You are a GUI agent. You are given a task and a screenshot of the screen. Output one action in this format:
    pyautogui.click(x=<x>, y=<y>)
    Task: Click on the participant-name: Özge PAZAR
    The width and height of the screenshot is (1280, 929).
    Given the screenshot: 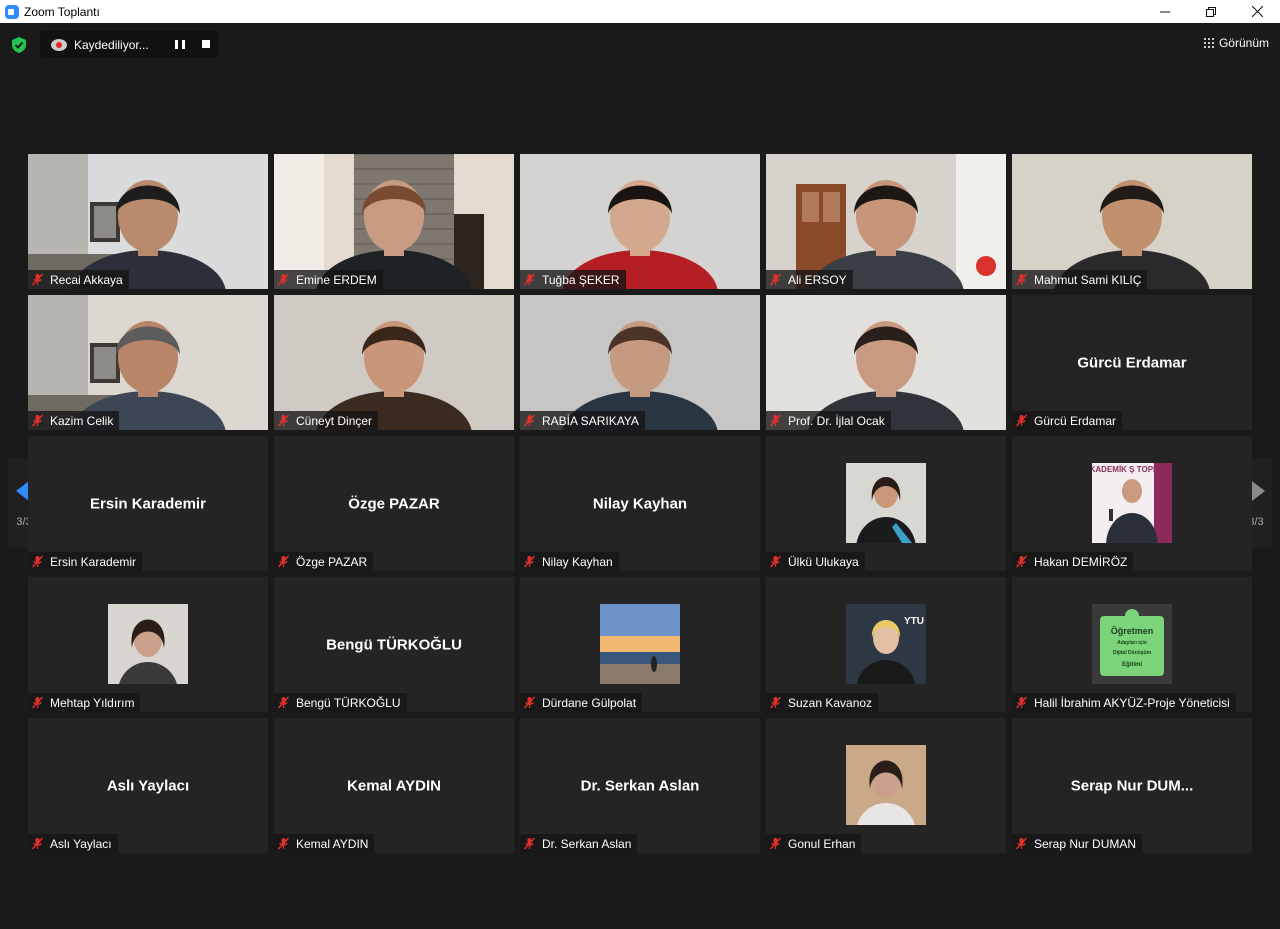 What is the action you would take?
    pyautogui.click(x=332, y=561)
    